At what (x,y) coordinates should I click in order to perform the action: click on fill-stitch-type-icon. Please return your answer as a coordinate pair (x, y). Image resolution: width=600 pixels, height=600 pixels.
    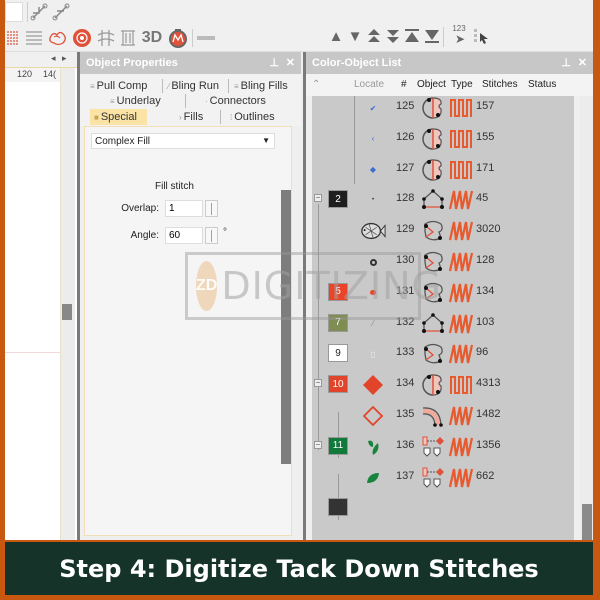
    Looking at the image, I should click on (461, 170).